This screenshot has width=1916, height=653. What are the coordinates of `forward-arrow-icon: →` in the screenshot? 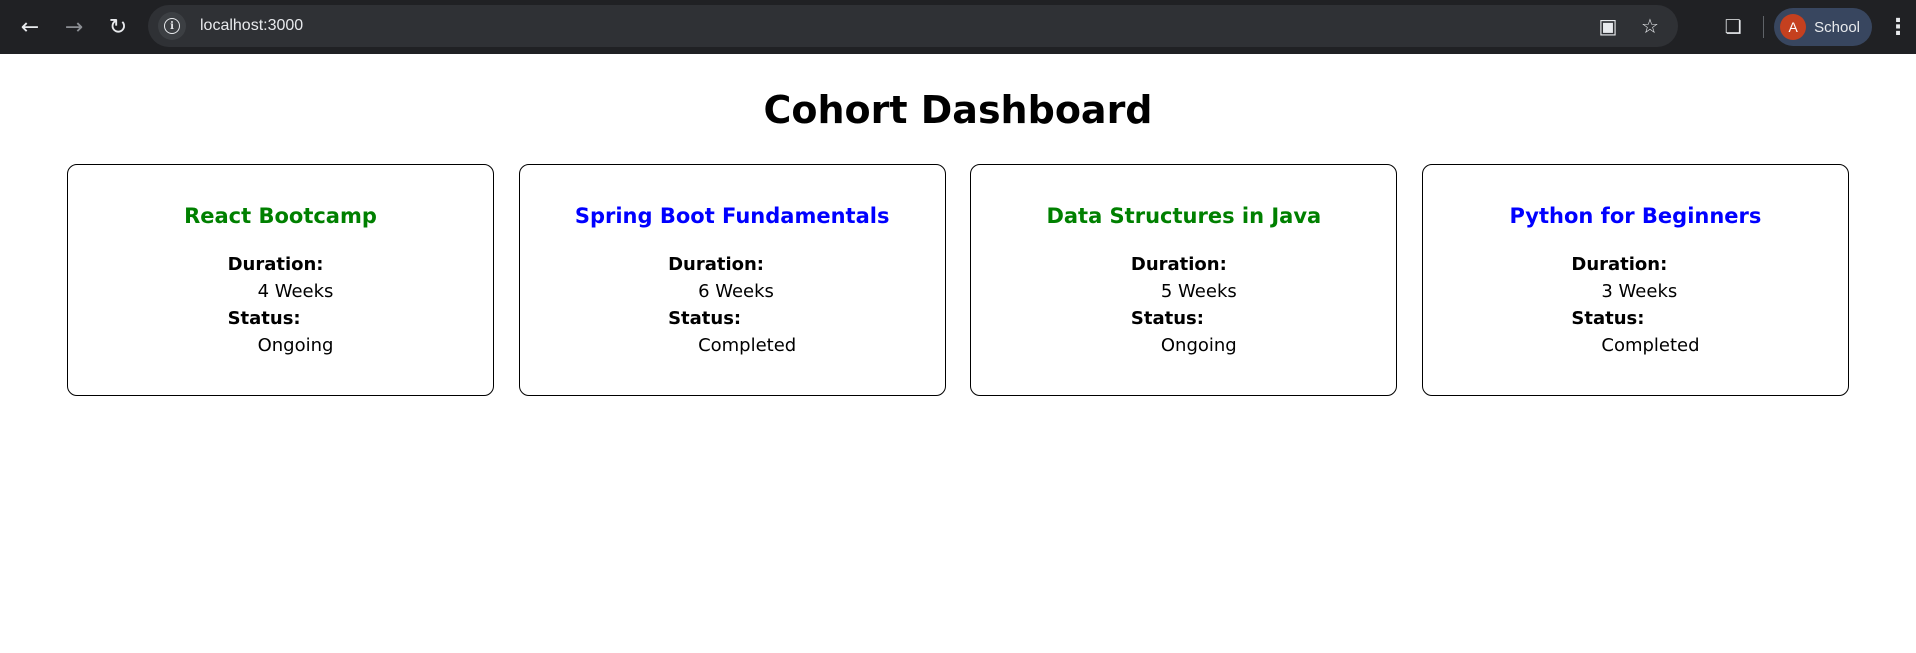 It's located at (74, 27).